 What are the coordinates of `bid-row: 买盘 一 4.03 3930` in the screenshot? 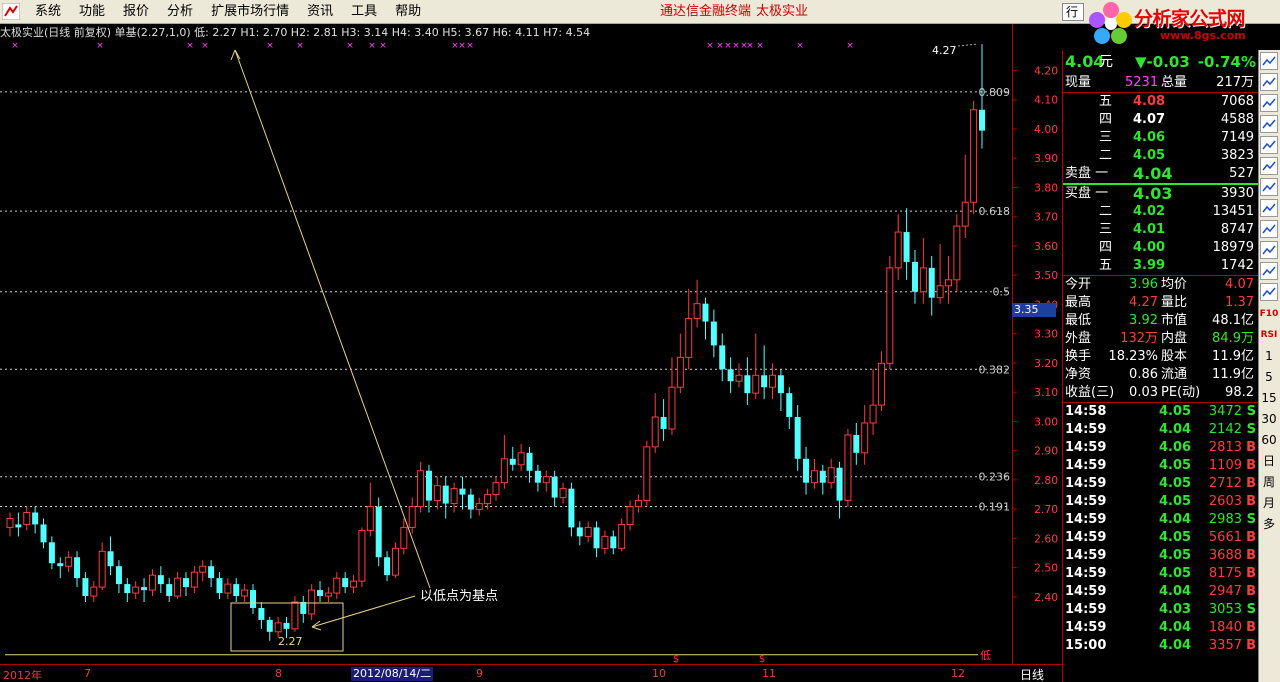 It's located at (1160, 194).